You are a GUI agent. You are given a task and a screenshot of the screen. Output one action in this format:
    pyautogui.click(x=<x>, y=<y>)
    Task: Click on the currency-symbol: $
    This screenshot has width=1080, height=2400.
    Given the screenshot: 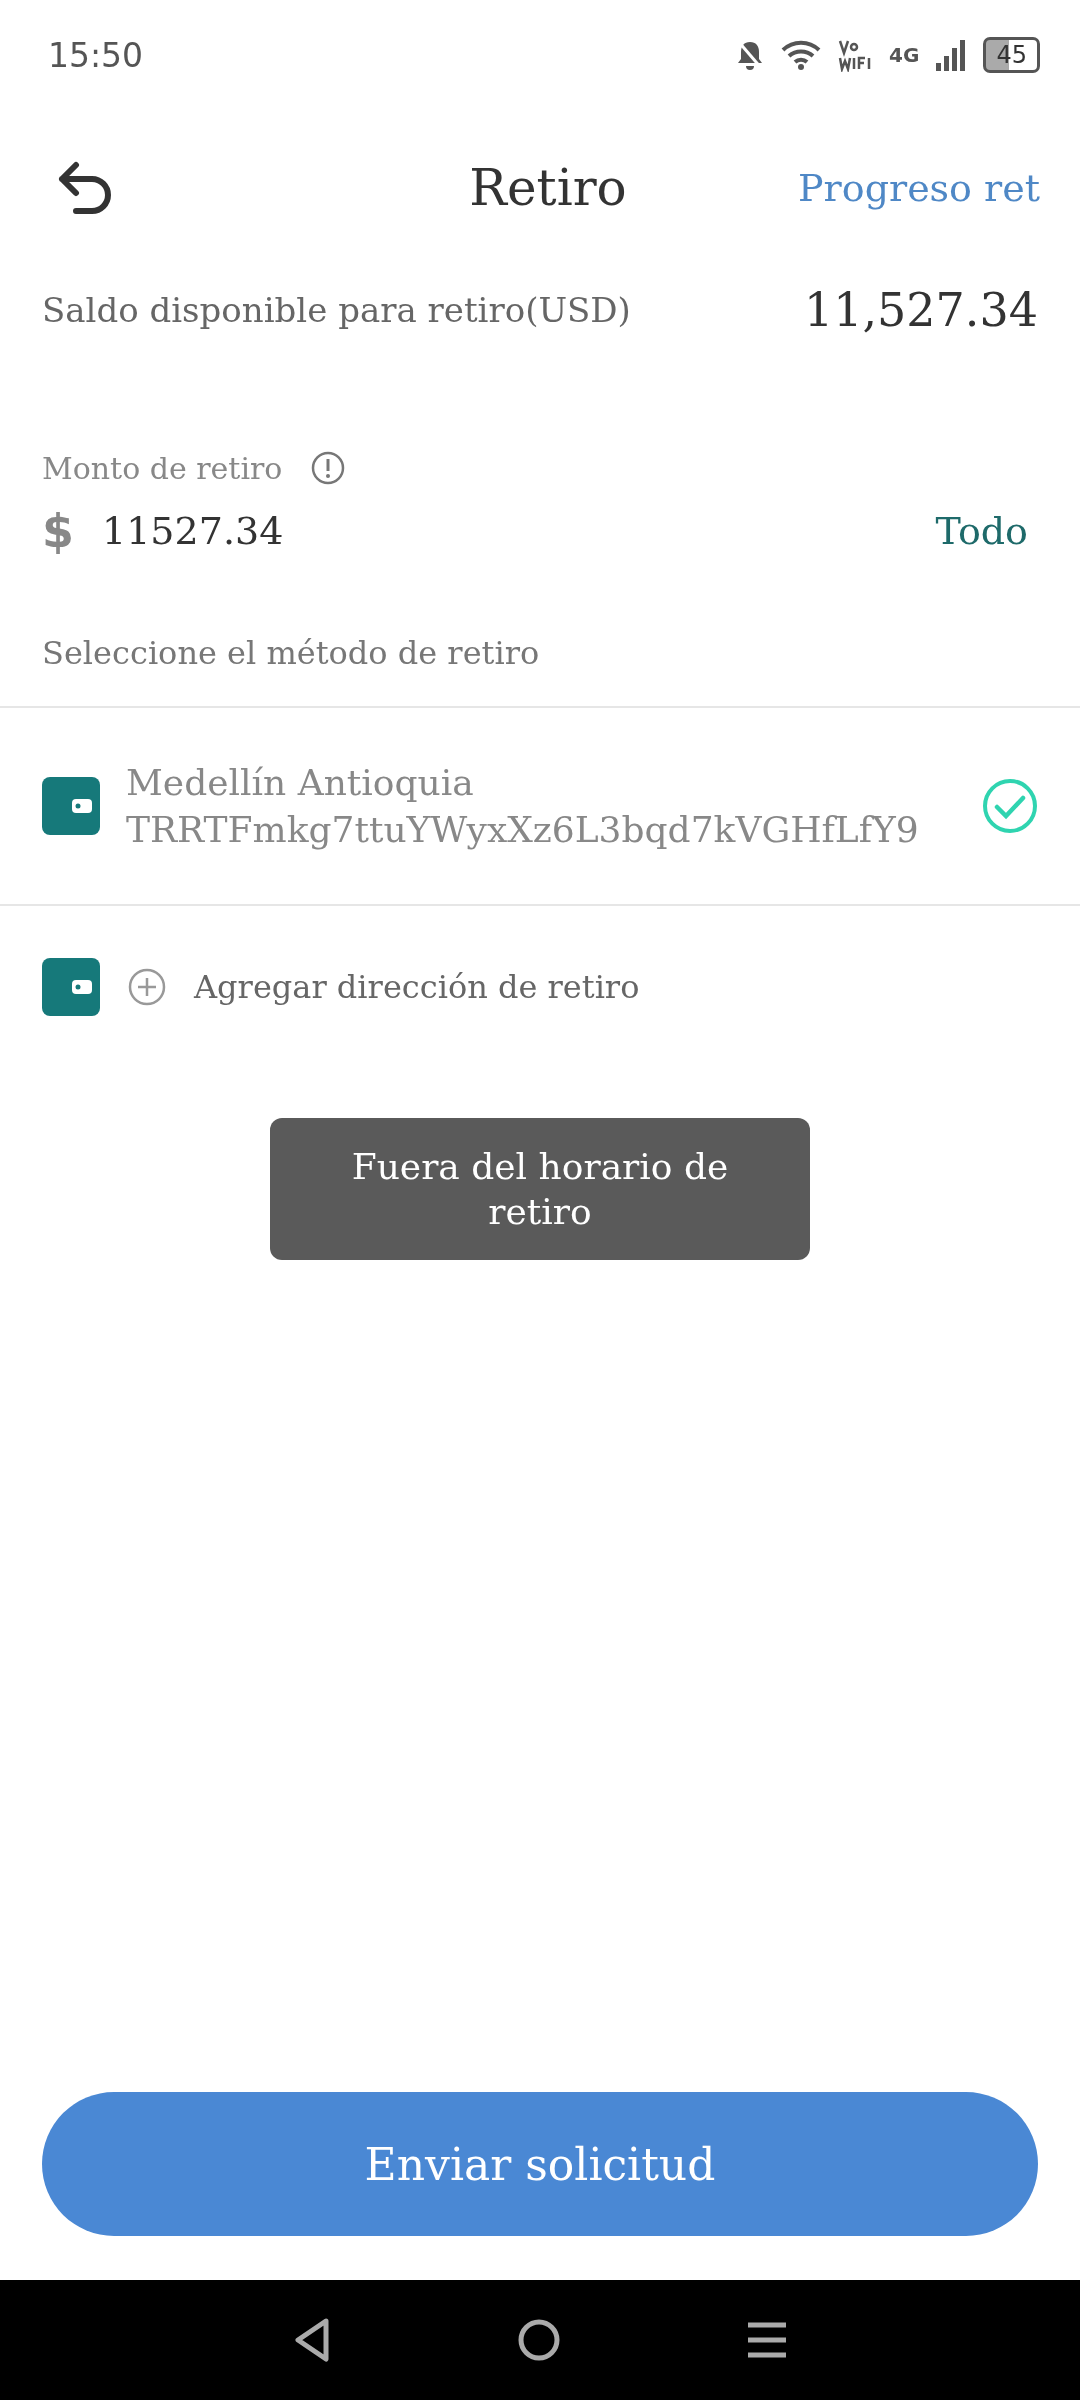 What is the action you would take?
    pyautogui.click(x=58, y=531)
    